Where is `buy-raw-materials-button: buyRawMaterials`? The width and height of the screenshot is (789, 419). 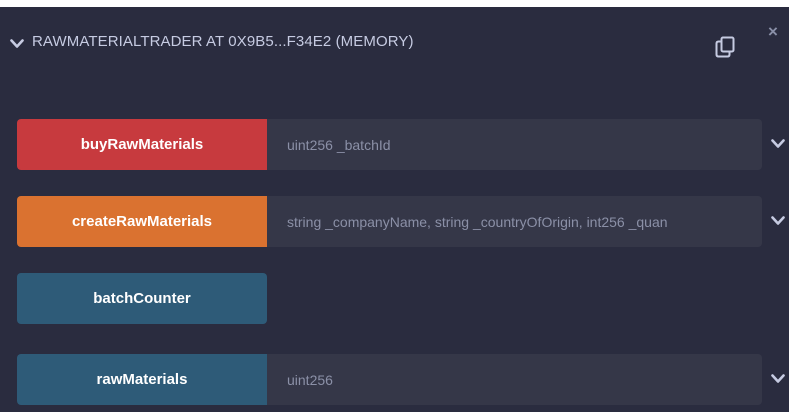
buy-raw-materials-button: buyRawMaterials is located at coordinates (142, 144).